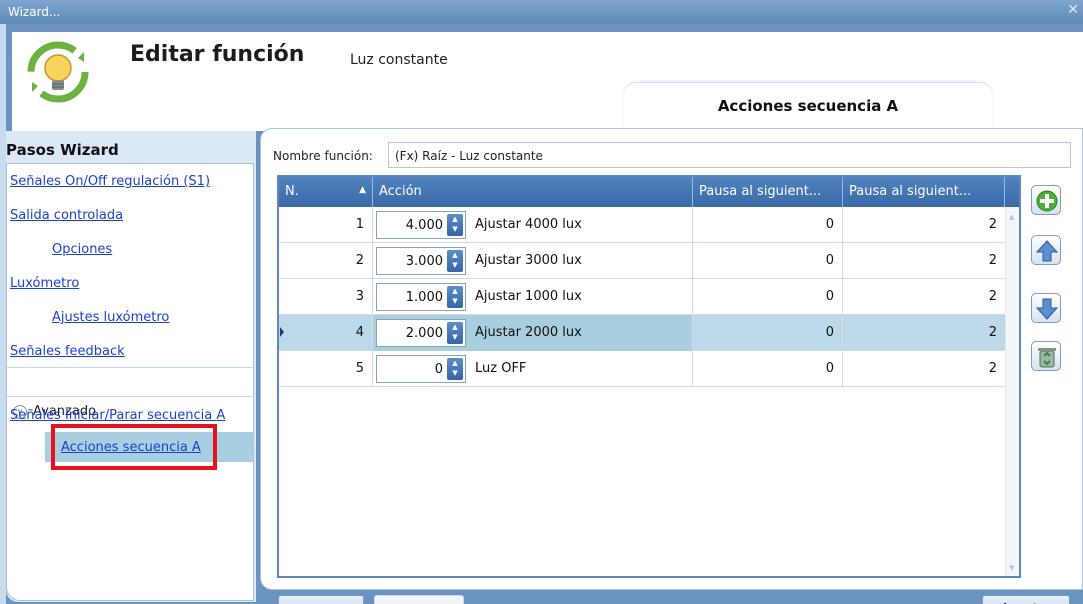  I want to click on move-up-button, so click(1046, 250).